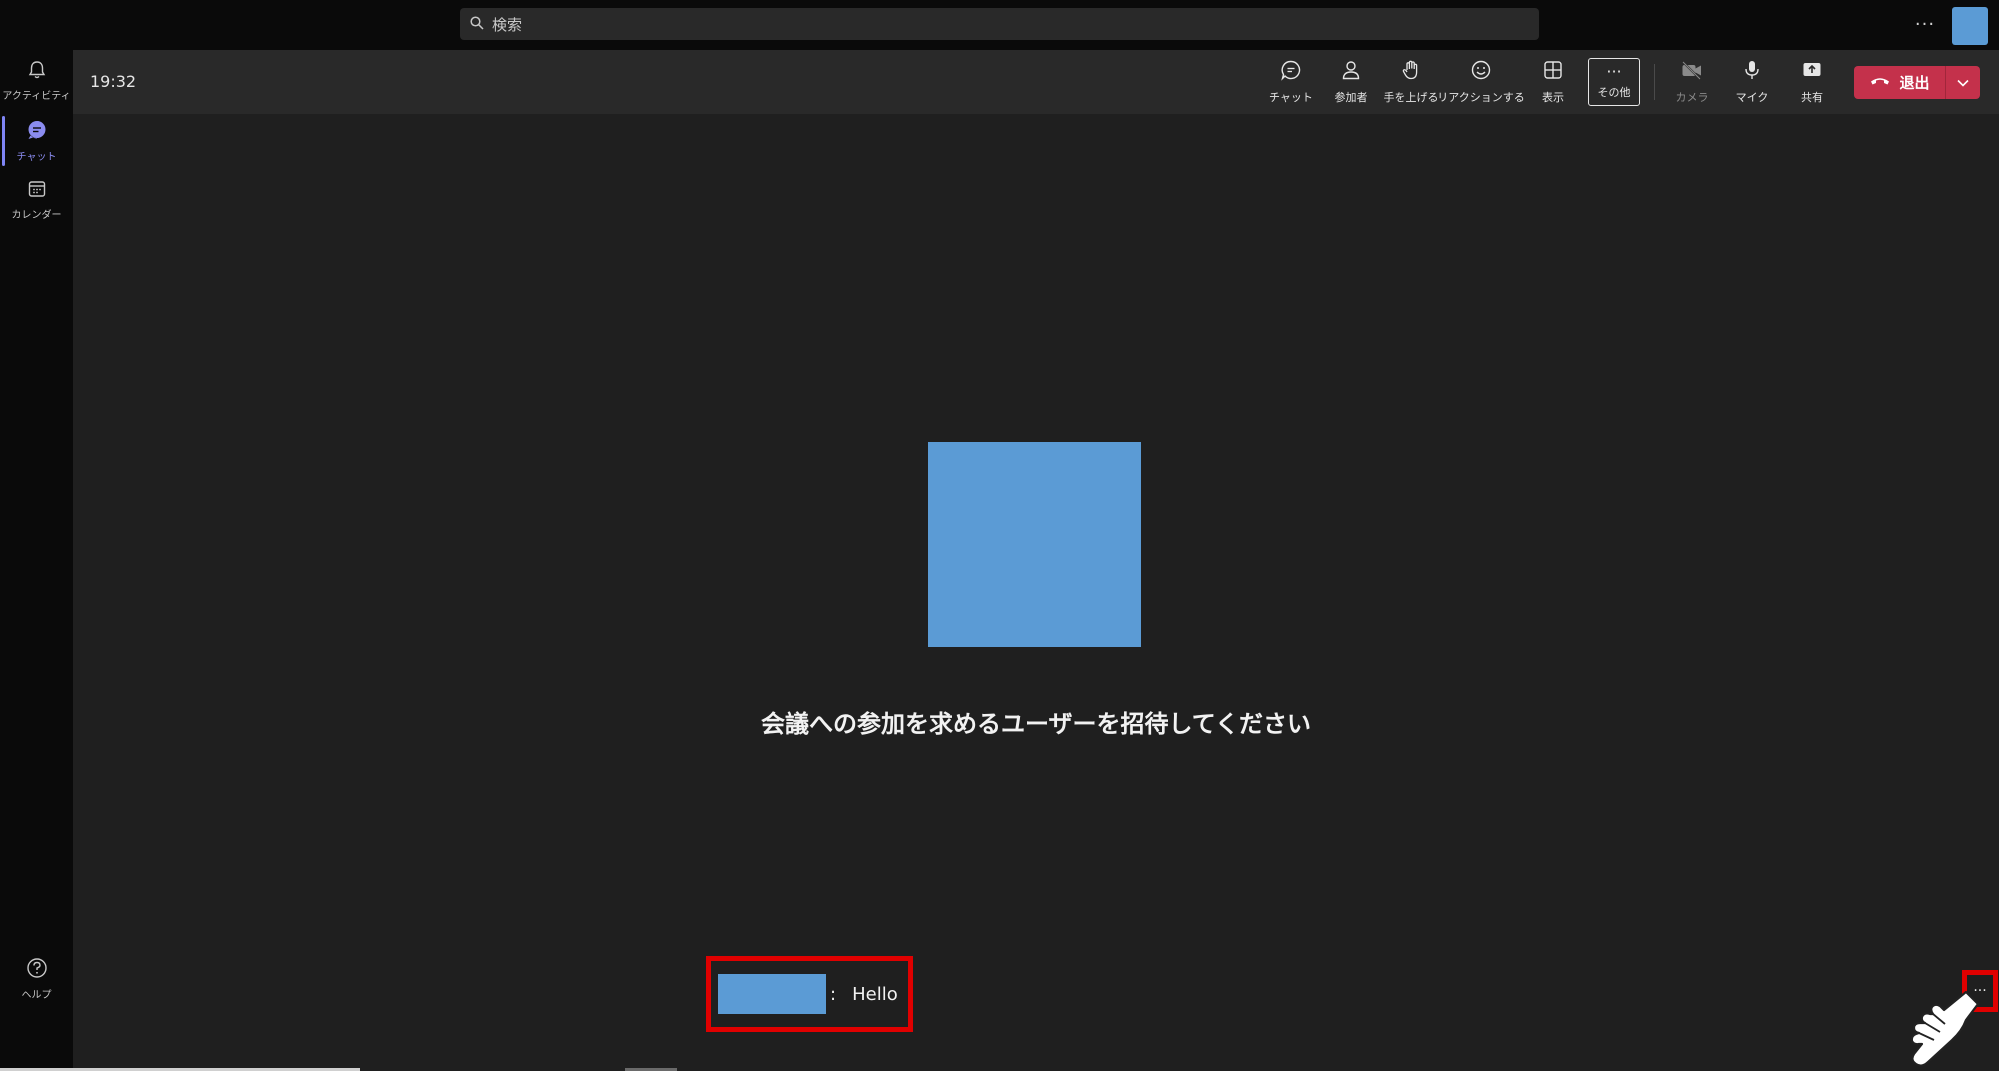 This screenshot has width=1999, height=1071. I want to click on toolbar-divider, so click(1654, 82).